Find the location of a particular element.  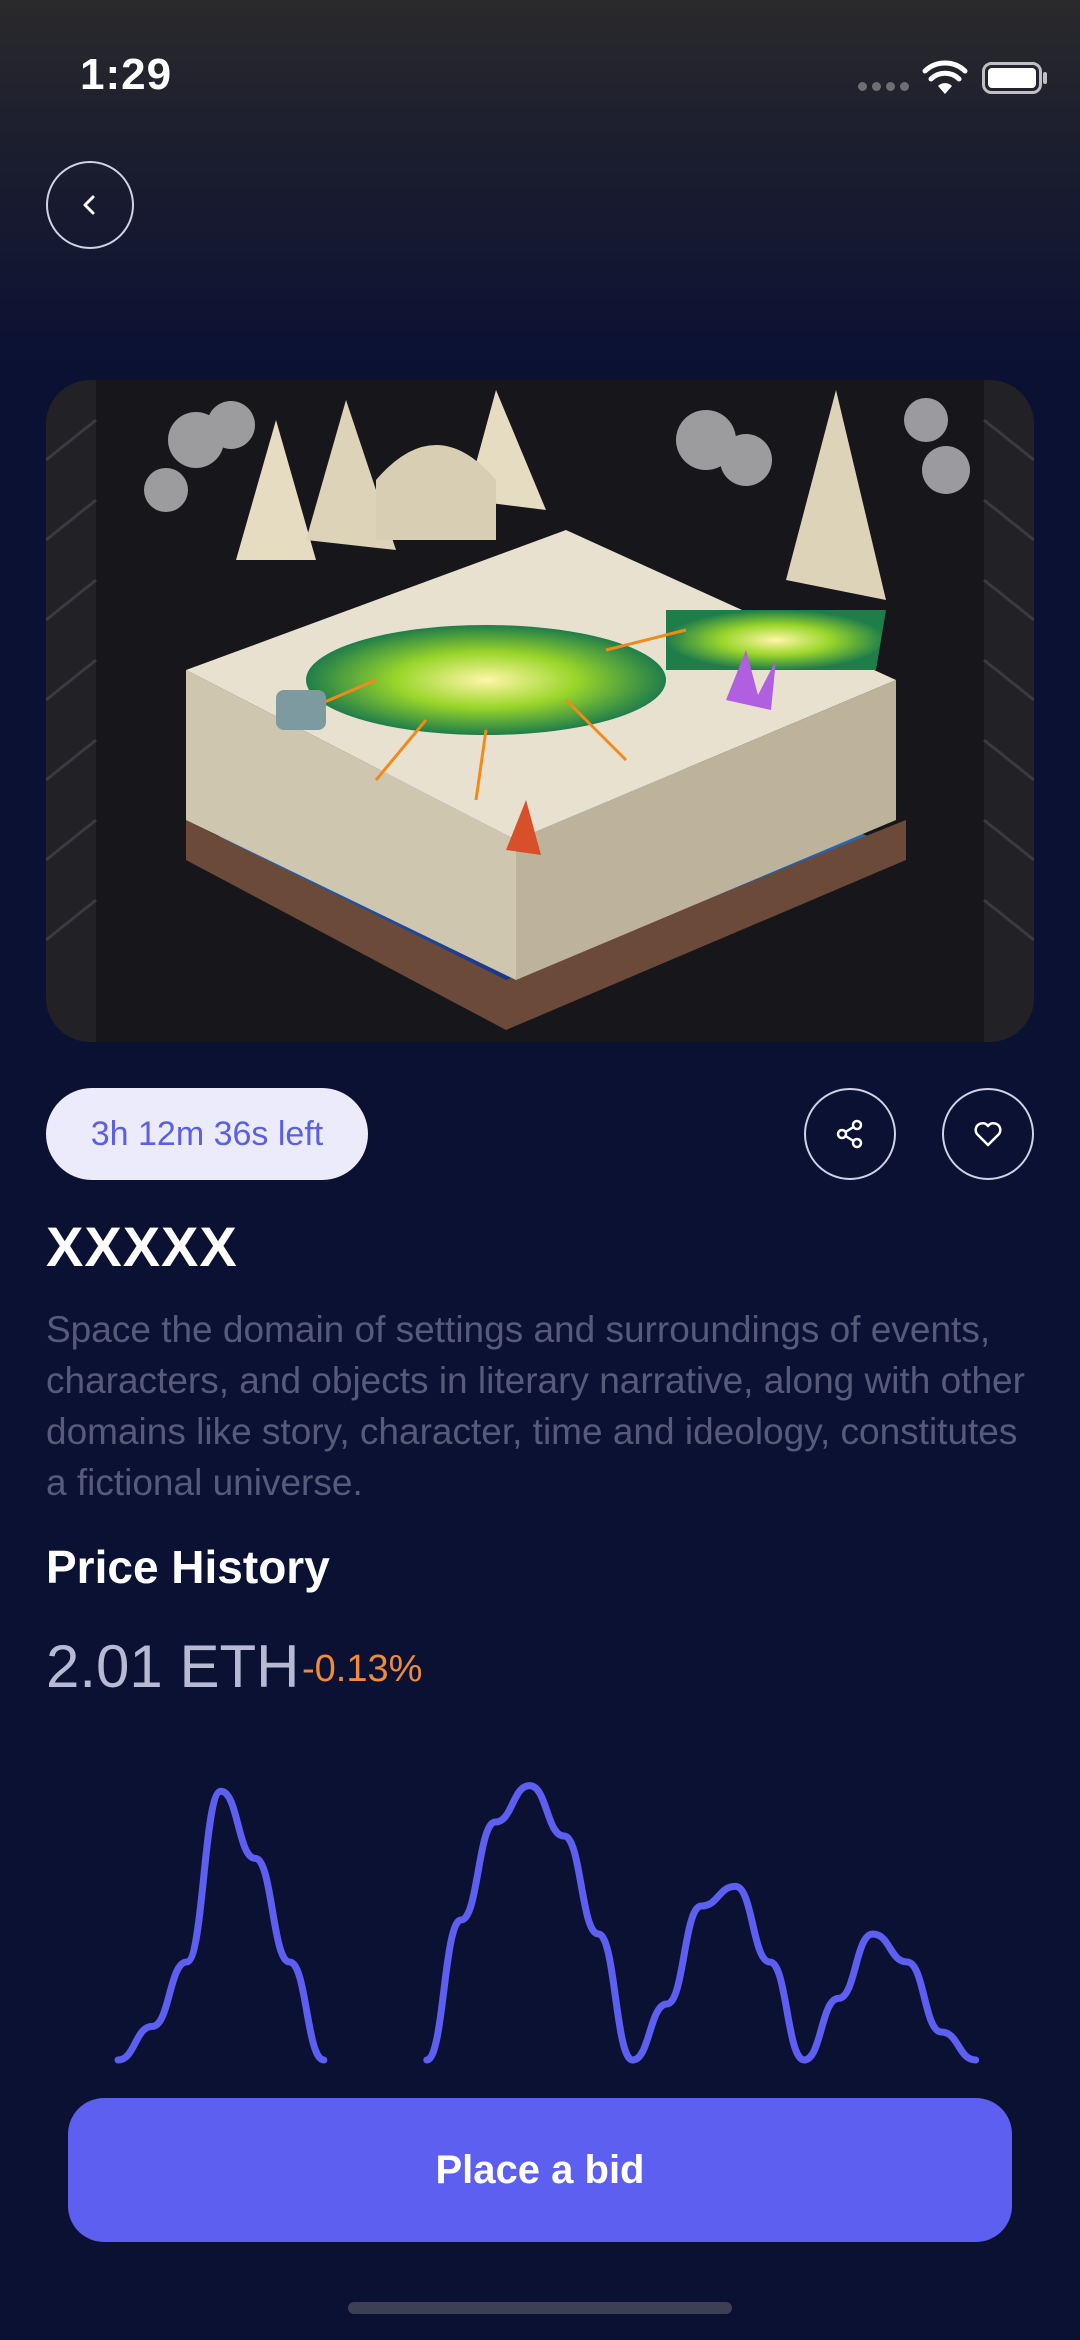

battery-icon is located at coordinates (1014, 78).